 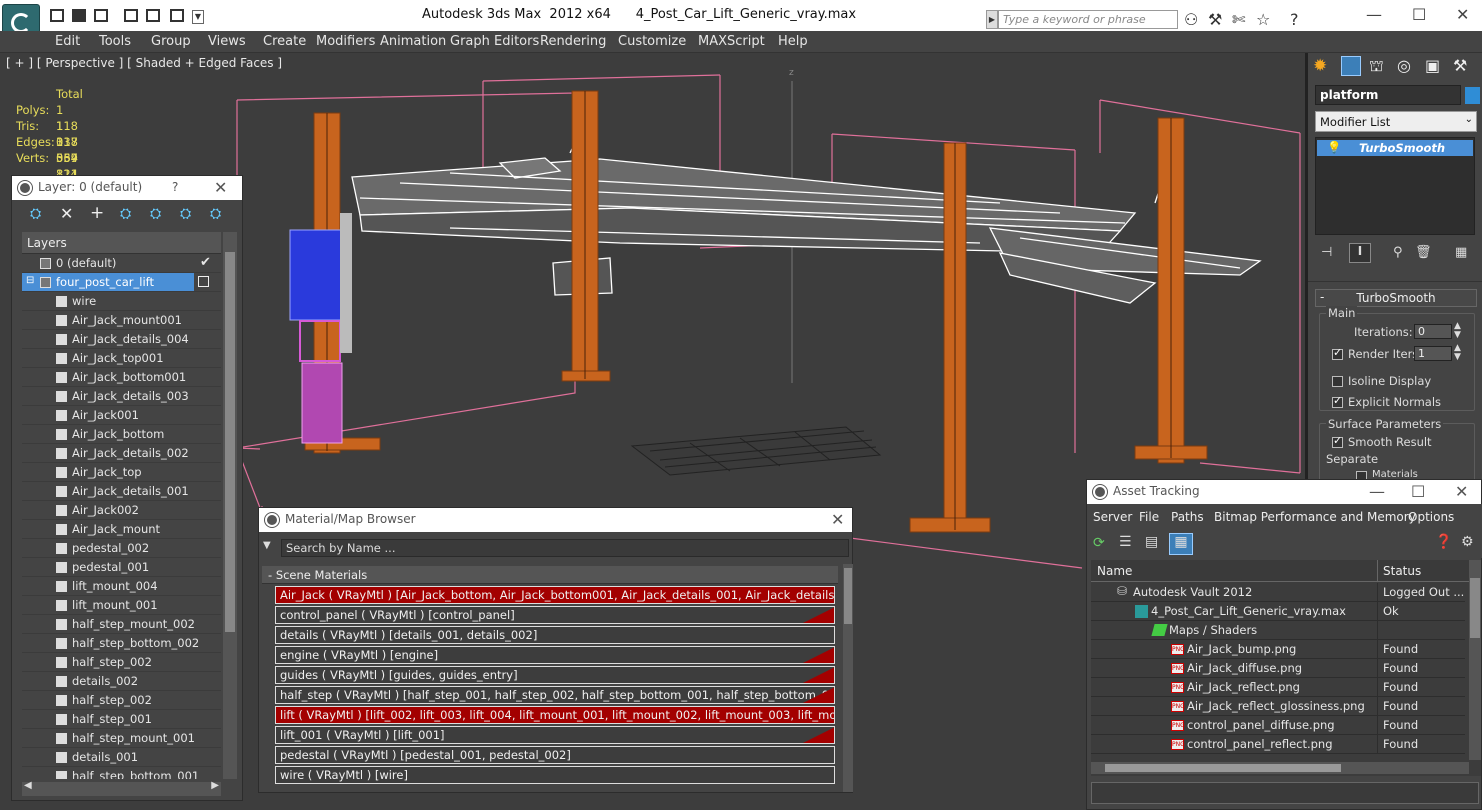 What do you see at coordinates (1181, 544) in the screenshot?
I see `table-view-icon: ▦` at bounding box center [1181, 544].